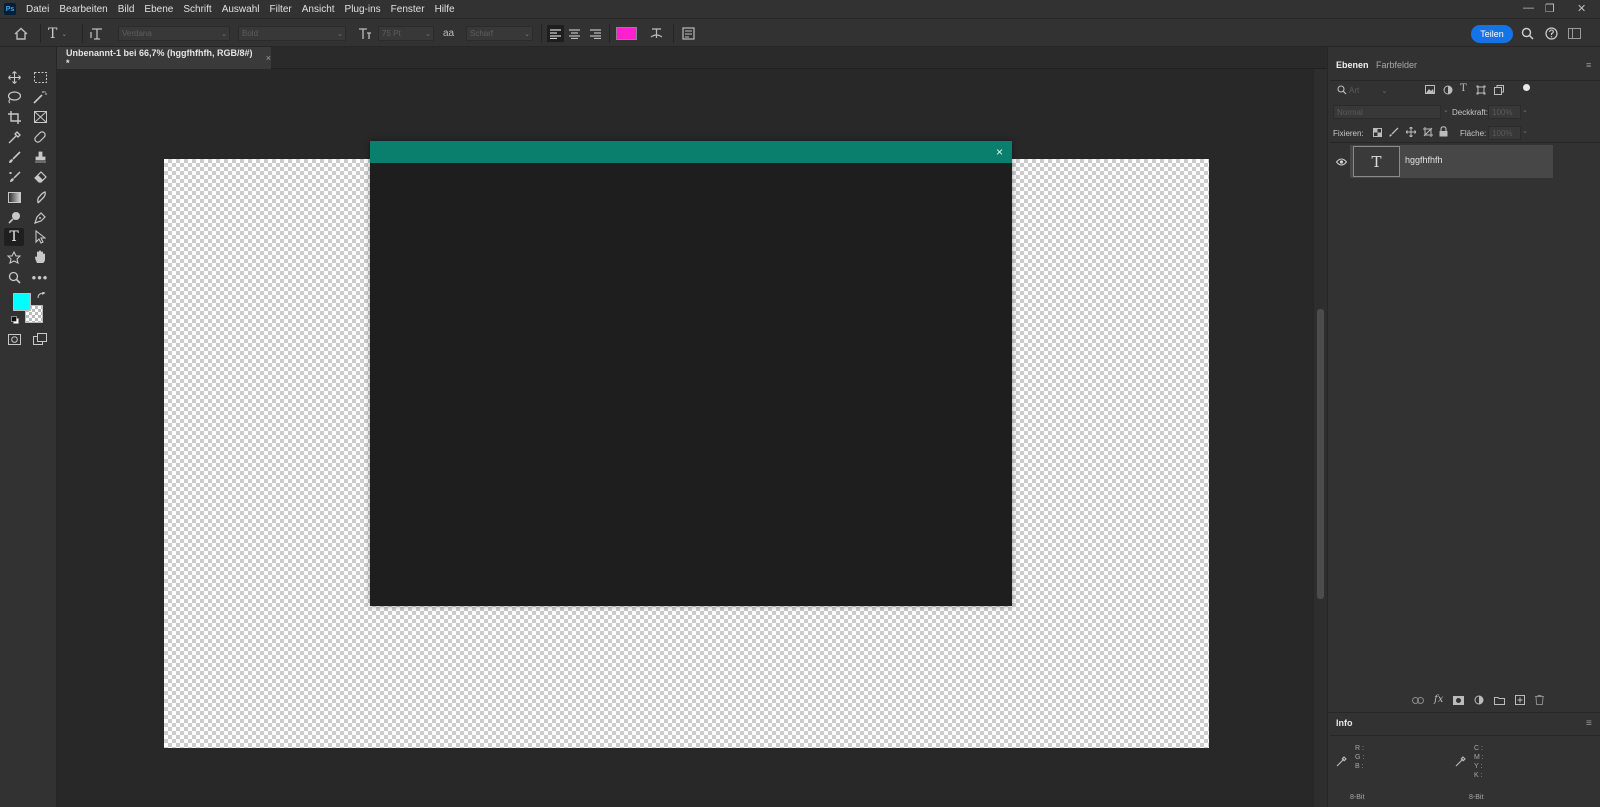 The width and height of the screenshot is (1600, 807). I want to click on menu-hilfe: Hilfe, so click(445, 9).